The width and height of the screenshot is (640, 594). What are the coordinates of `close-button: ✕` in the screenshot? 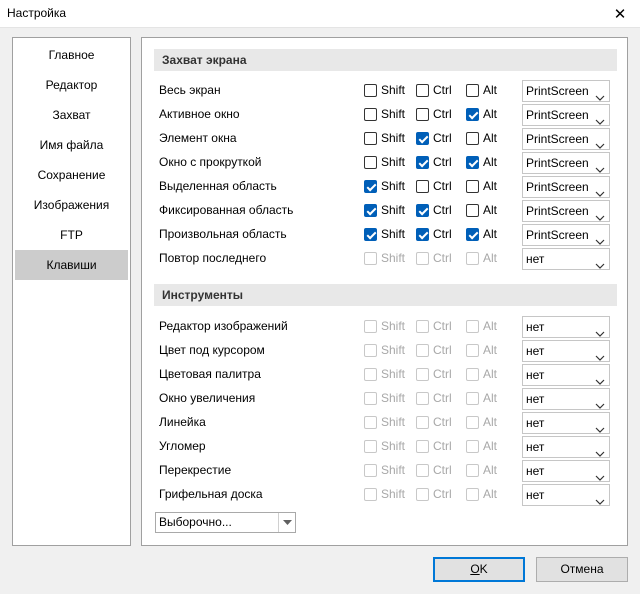 It's located at (620, 14).